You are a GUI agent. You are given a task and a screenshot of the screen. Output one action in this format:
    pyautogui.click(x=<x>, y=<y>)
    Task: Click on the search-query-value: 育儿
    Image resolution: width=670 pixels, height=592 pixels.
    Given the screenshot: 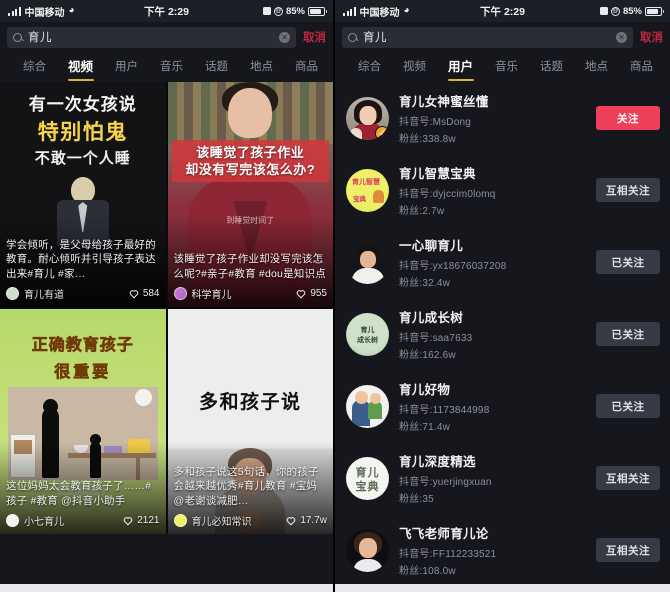 What is the action you would take?
    pyautogui.click(x=375, y=38)
    